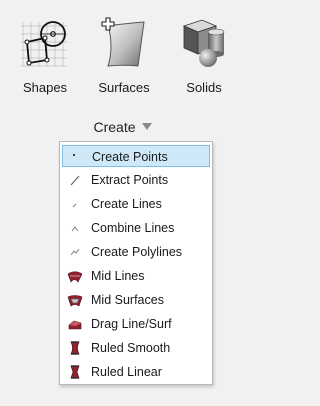  What do you see at coordinates (136, 276) in the screenshot?
I see `menu-item-mid-lines: Mid Lines` at bounding box center [136, 276].